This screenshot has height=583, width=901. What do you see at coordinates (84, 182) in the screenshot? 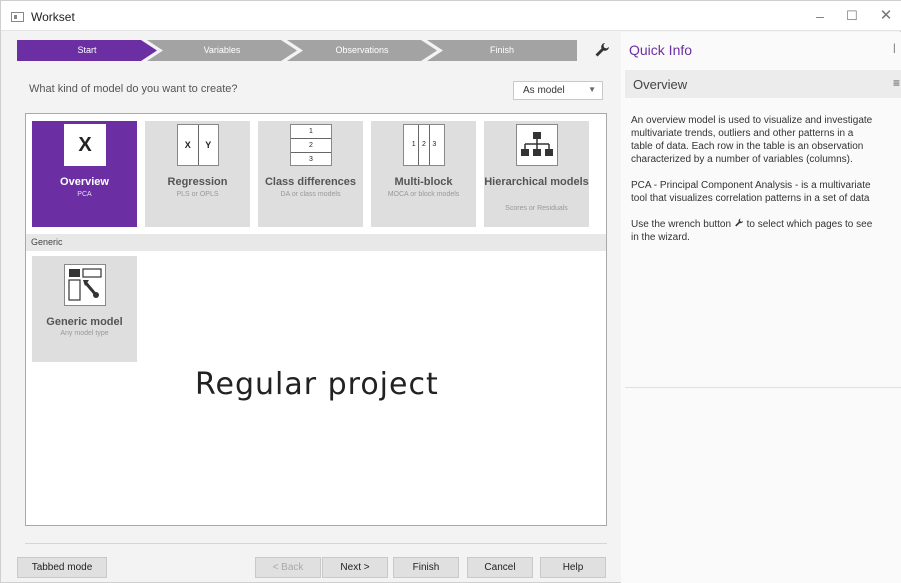
I see `tile-title: Overview` at bounding box center [84, 182].